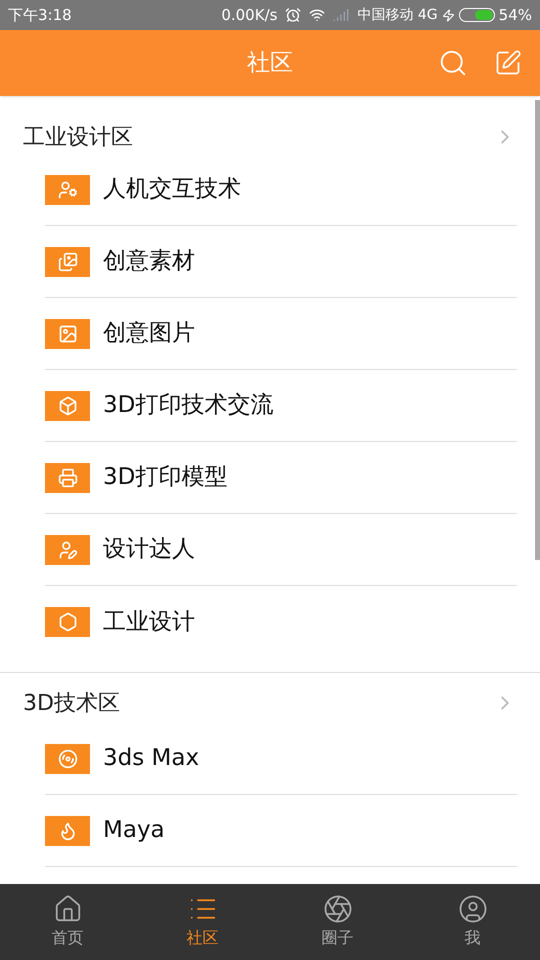 The width and height of the screenshot is (540, 960). Describe the element at coordinates (78, 138) in the screenshot. I see `section-title: 工业设计区` at that location.